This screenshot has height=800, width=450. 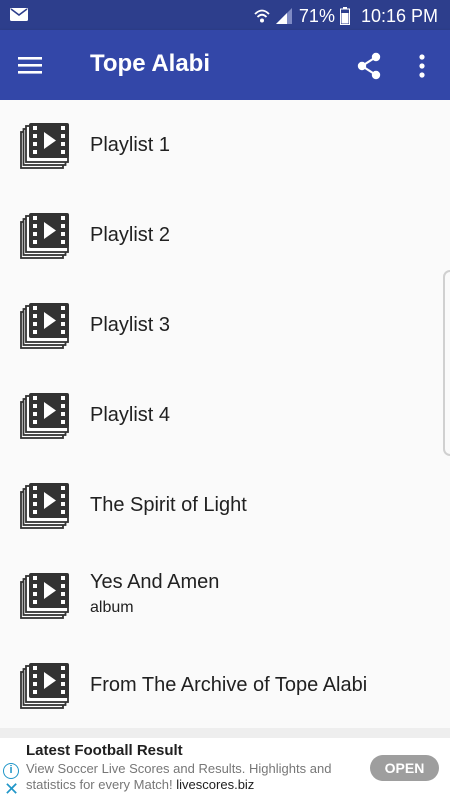 I want to click on edge-panel-handle, so click(x=446, y=363).